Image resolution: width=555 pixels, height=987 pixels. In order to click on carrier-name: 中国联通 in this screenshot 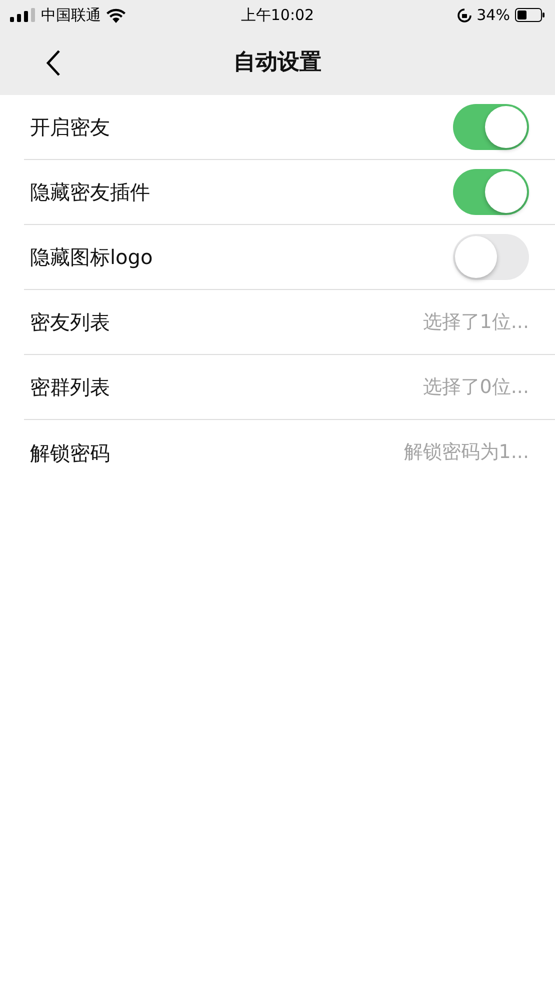, I will do `click(71, 15)`.